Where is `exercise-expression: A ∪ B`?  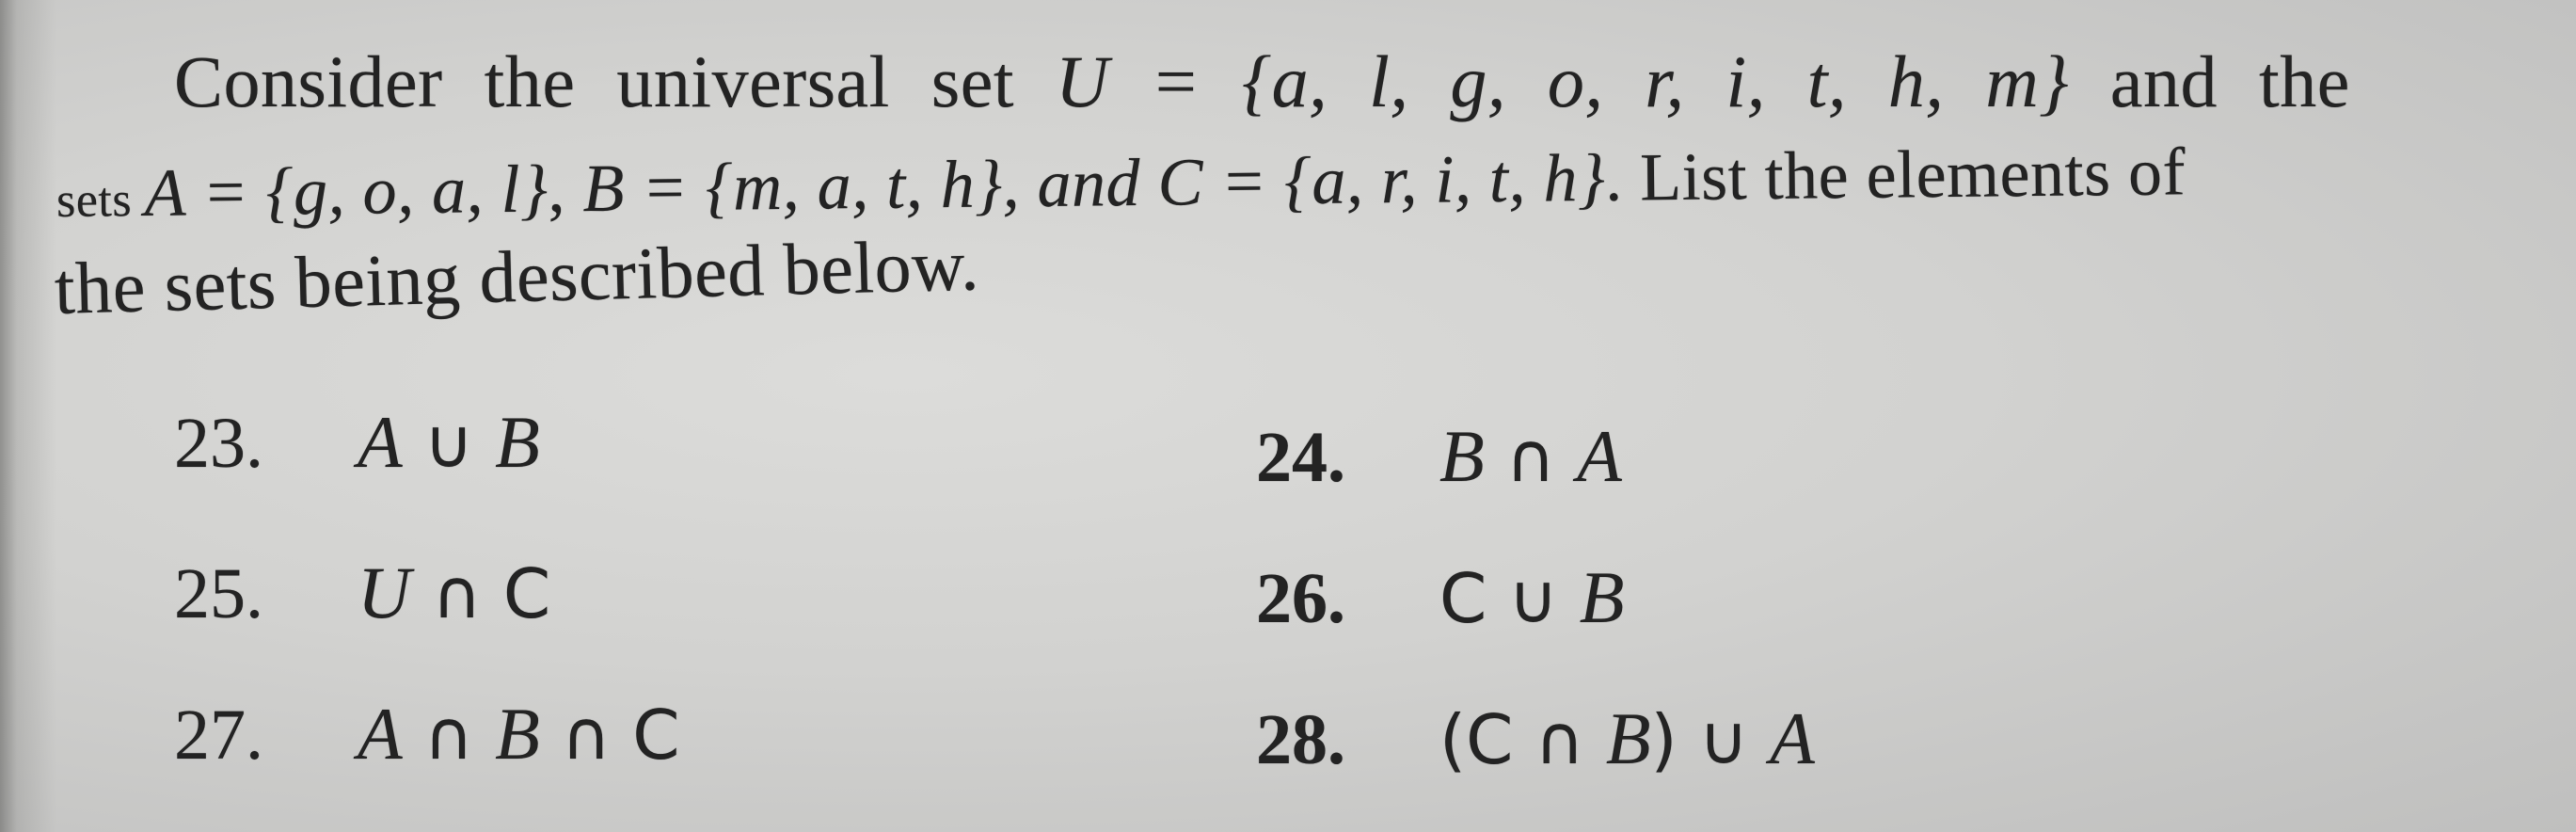
exercise-expression: A ∪ B is located at coordinates (449, 442).